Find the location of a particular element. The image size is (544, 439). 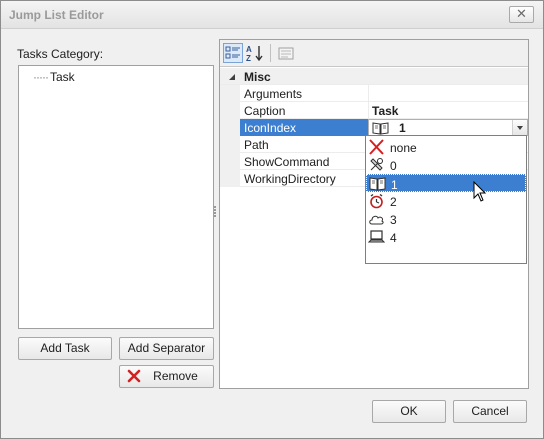

cloud-icon is located at coordinates (376, 220).